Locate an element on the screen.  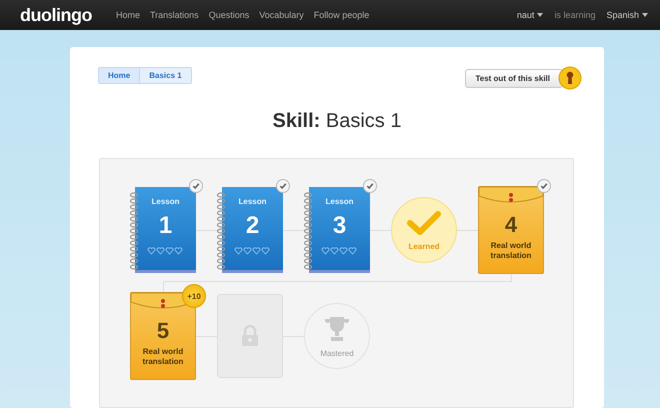
lesson-notebook: Lesson 2 is located at coordinates (250, 230).